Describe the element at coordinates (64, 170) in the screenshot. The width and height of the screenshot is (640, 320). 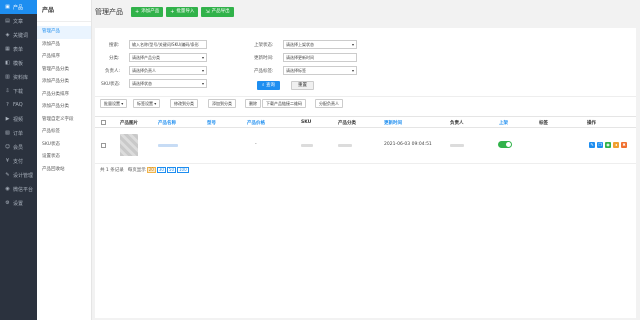
I see `submenu-item-recycle-bin: 产品回收站` at that location.